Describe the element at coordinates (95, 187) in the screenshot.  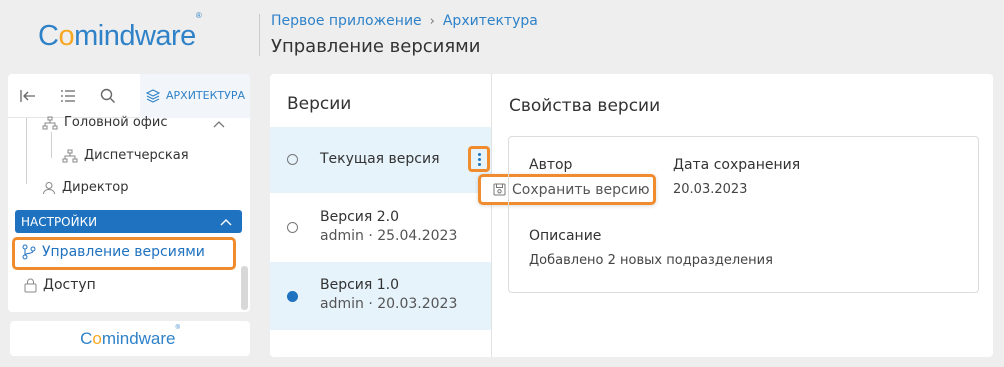
I see `tree-item-label: Директор` at that location.